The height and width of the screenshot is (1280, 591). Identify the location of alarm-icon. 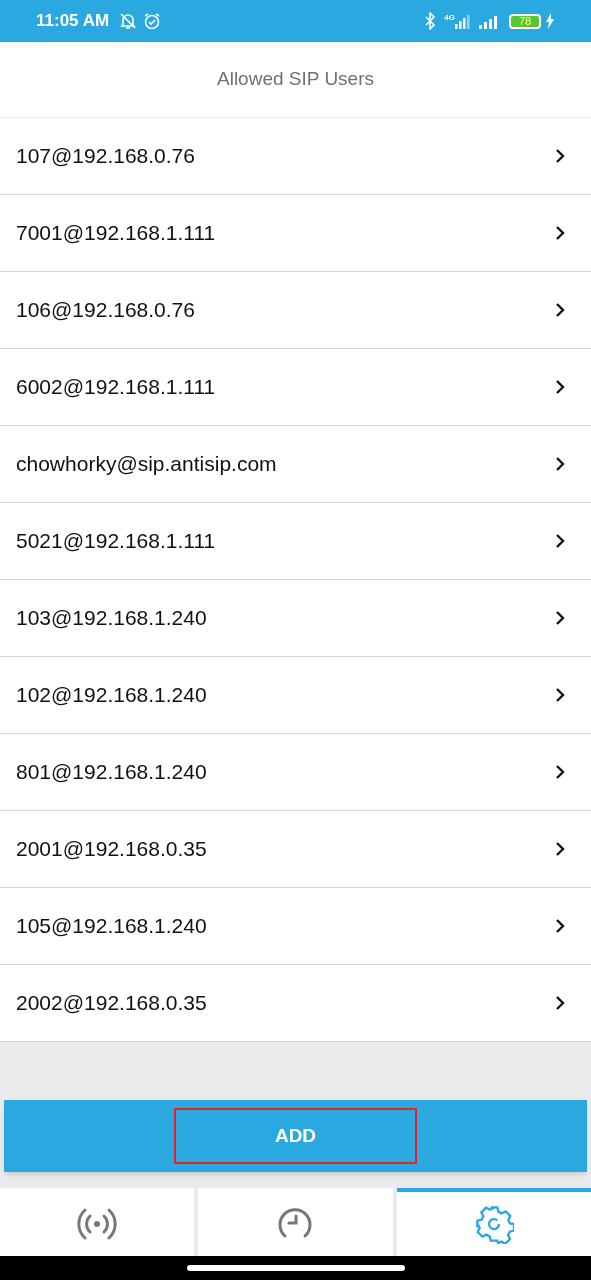
(152, 21).